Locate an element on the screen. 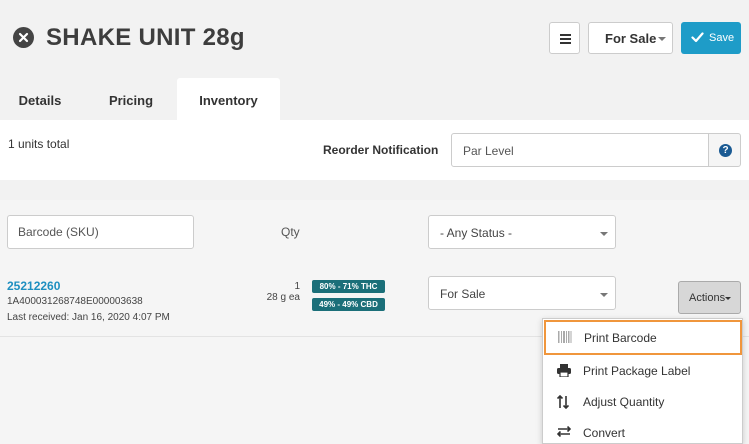 The image size is (749, 444). units-total: 1 units total is located at coordinates (39, 144).